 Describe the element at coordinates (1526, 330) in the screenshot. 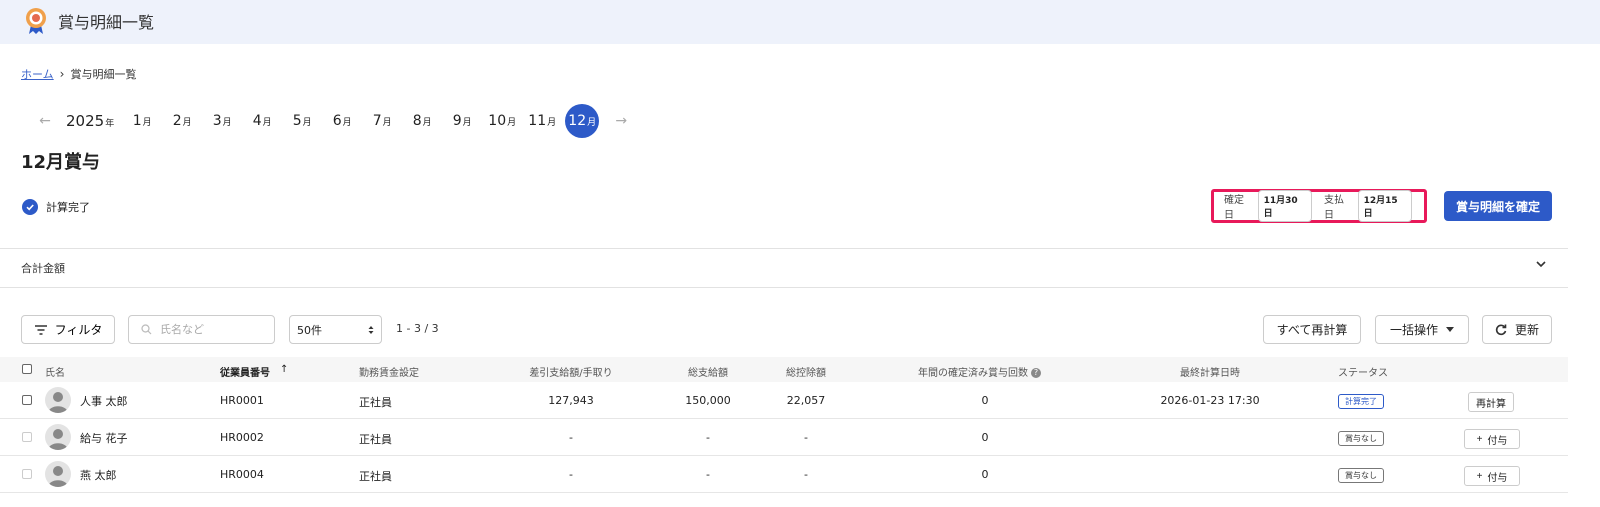

I see `refresh-label: 更新` at that location.